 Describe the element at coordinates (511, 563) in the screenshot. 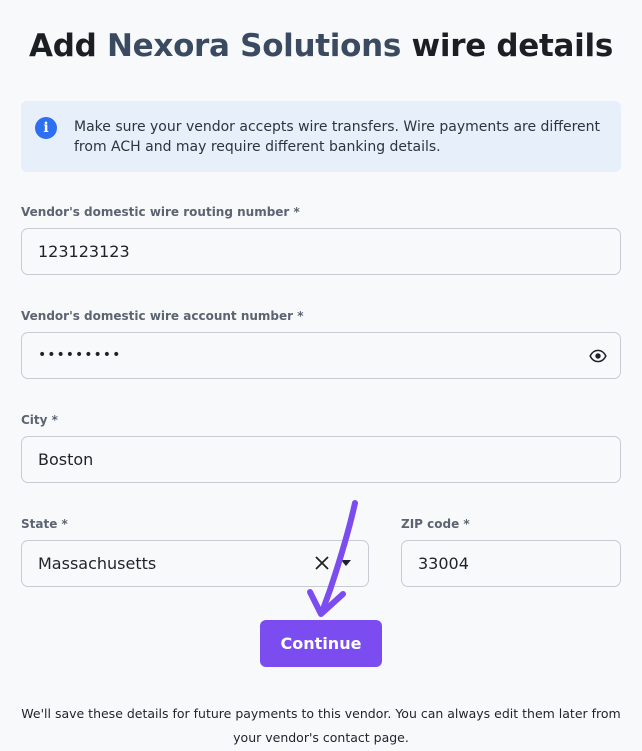

I see `zip-code-input: 33004` at that location.